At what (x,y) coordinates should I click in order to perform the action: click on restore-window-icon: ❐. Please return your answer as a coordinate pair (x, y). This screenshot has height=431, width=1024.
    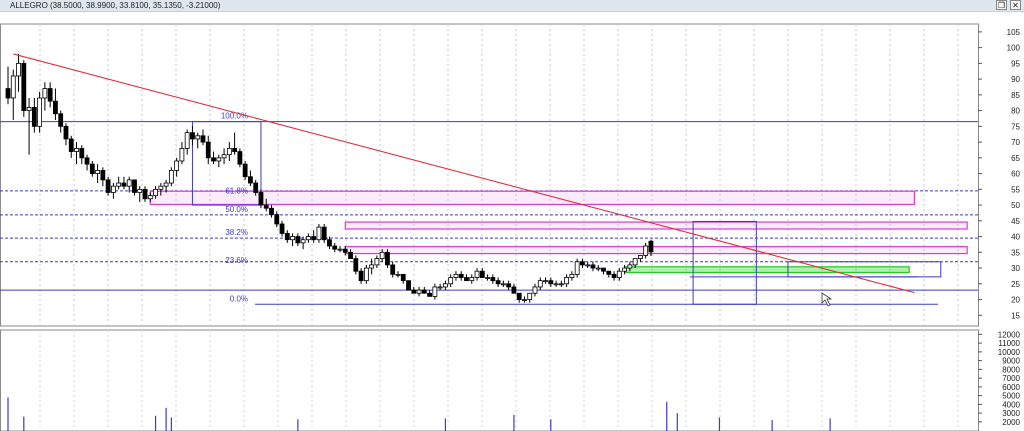
    Looking at the image, I should click on (1001, 5).